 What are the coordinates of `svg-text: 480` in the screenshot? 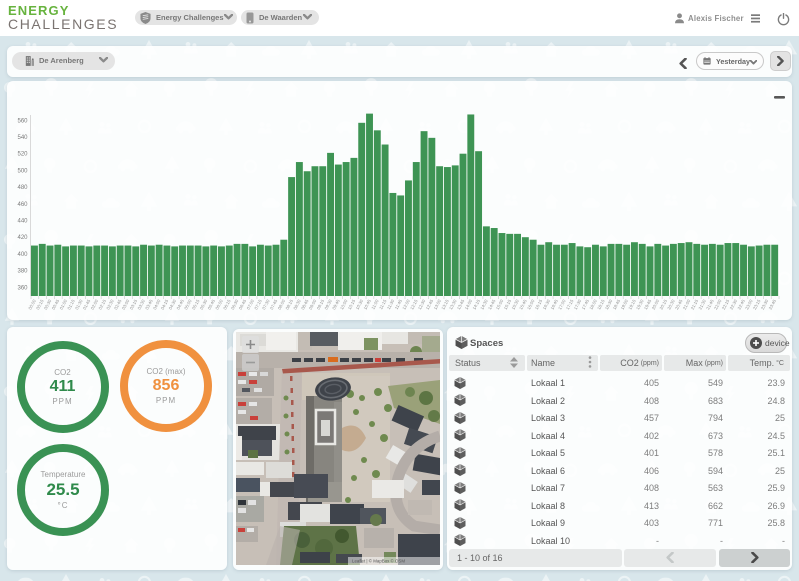 It's located at (22, 188).